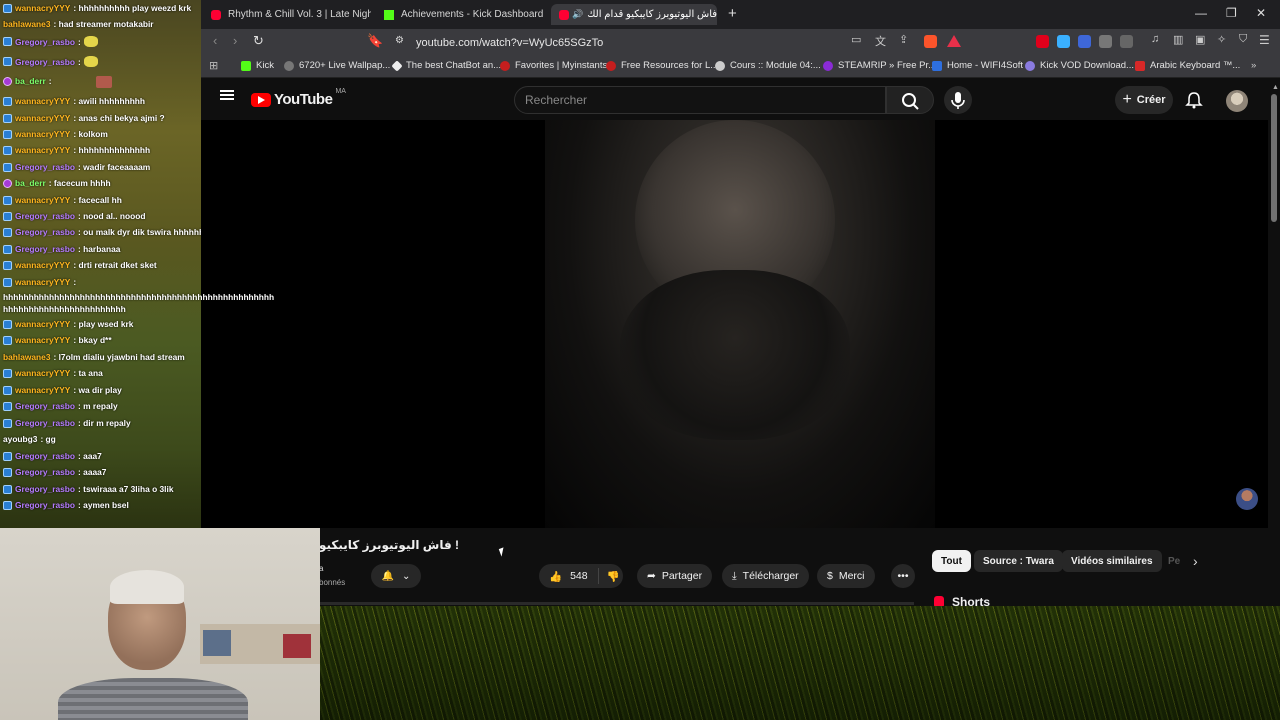  What do you see at coordinates (1042, 41) in the screenshot?
I see `extension-record-icon` at bounding box center [1042, 41].